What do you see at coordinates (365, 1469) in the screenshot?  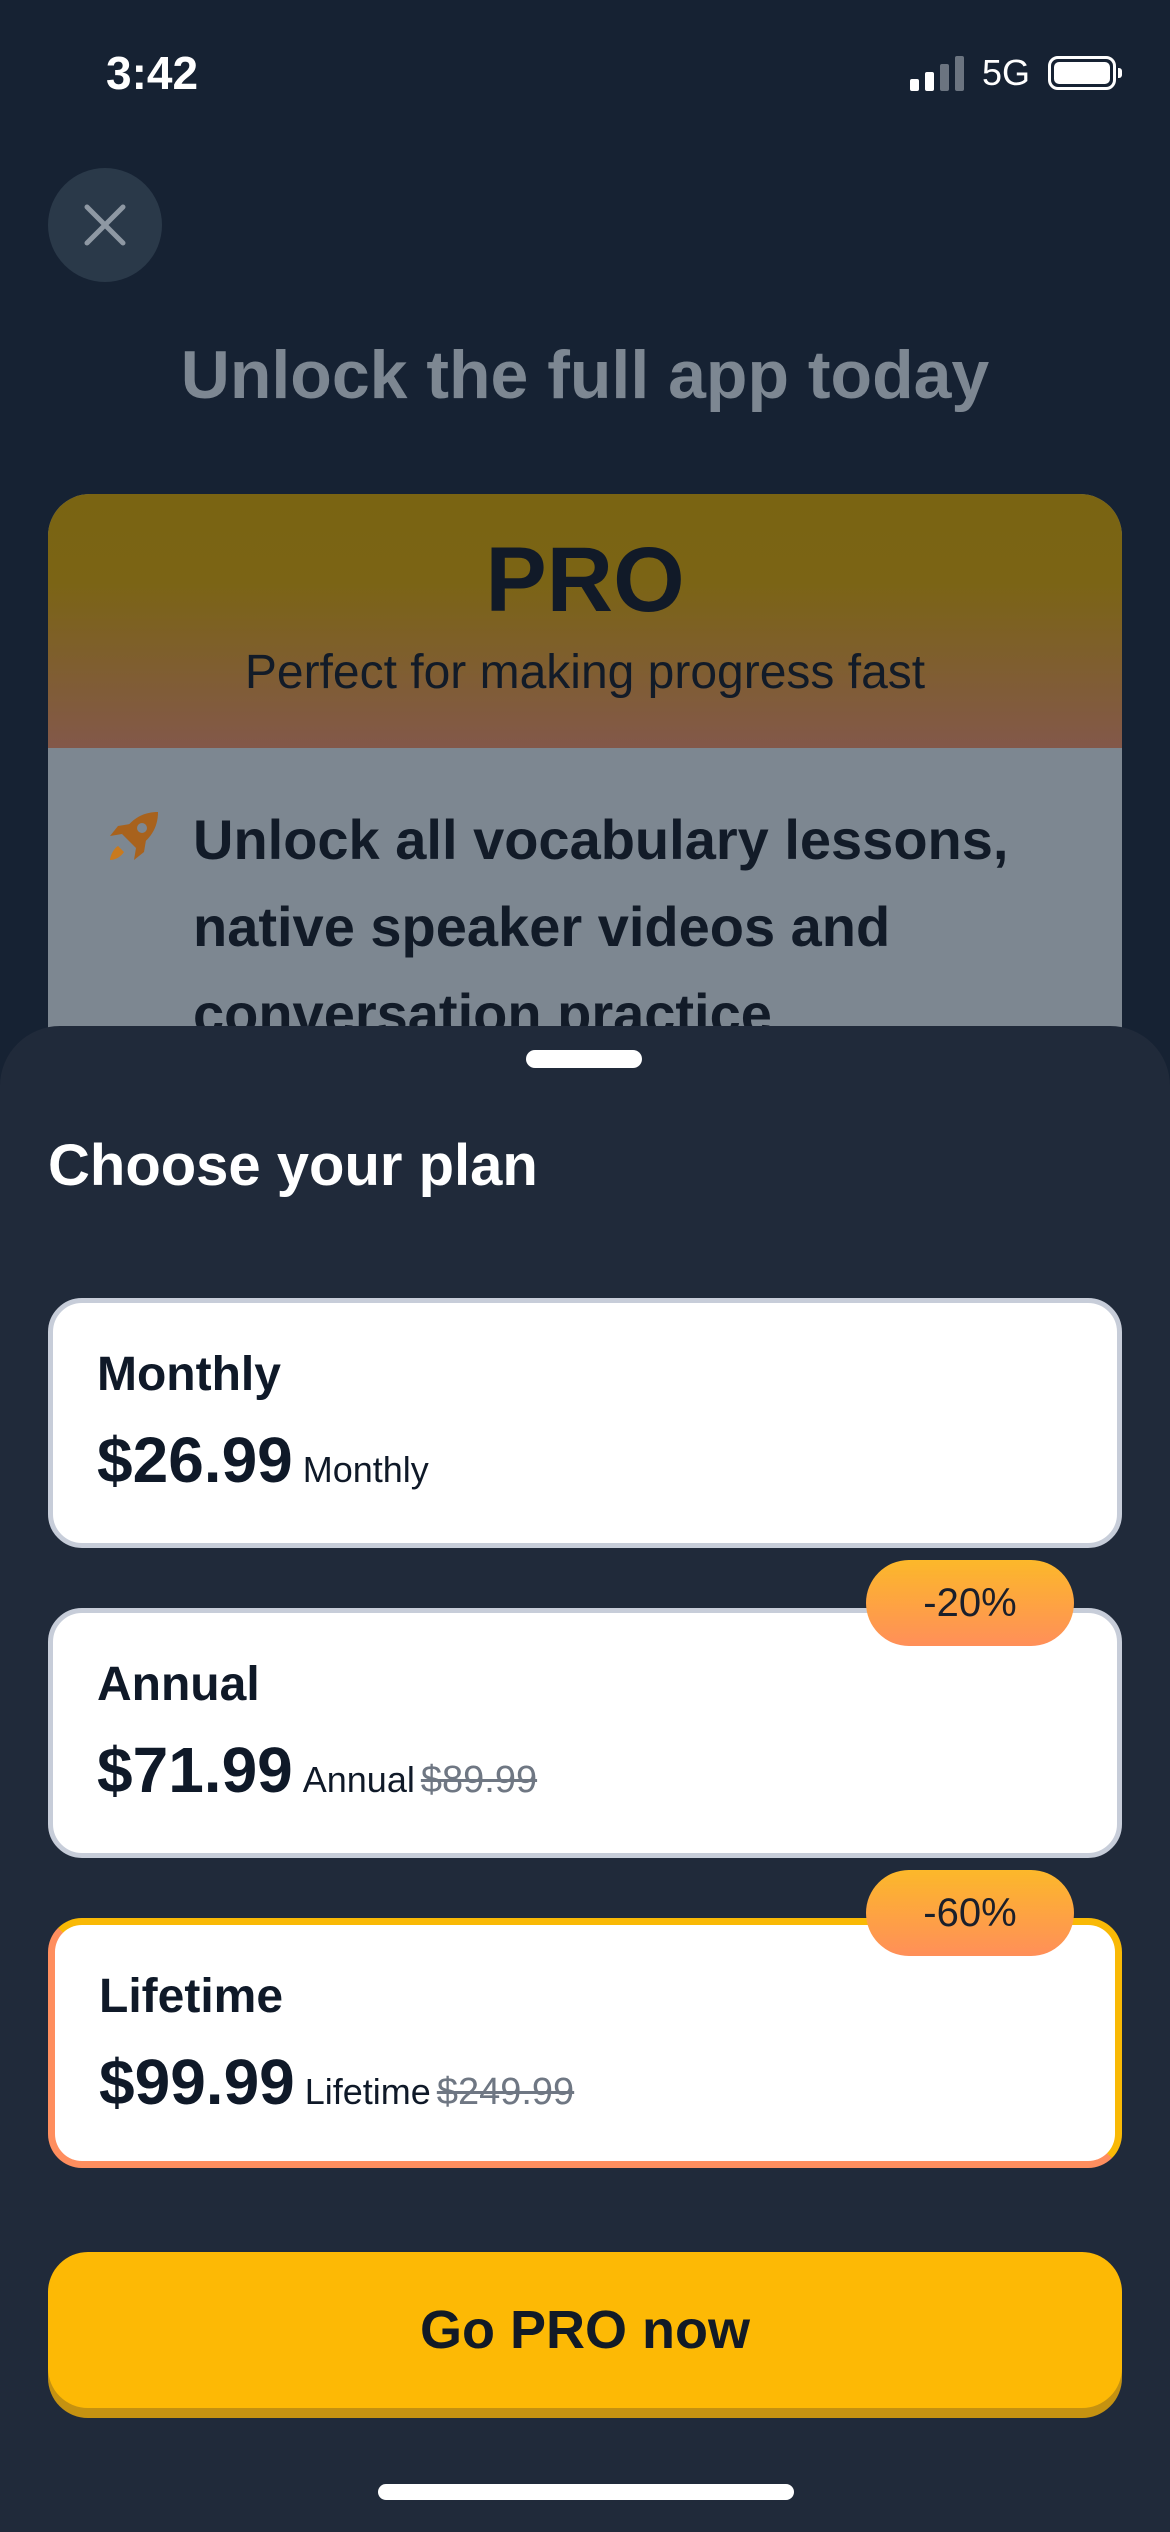 I see `plan-period: Monthly` at bounding box center [365, 1469].